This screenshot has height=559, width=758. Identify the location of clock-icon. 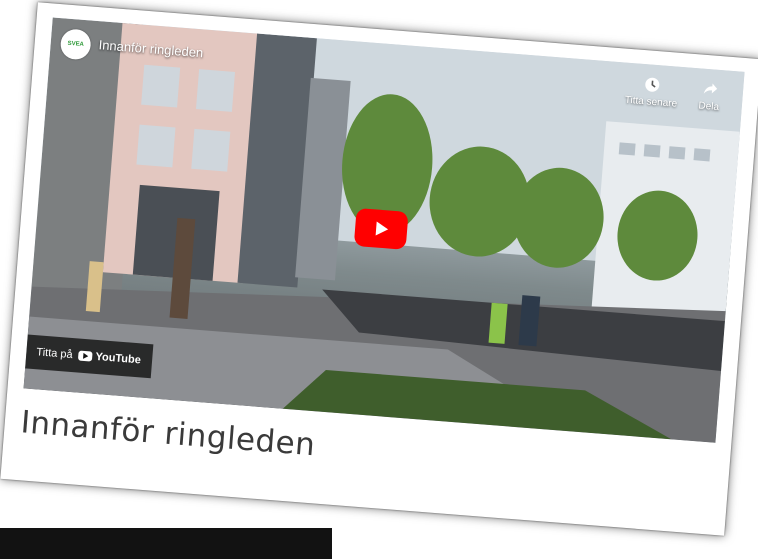
(652, 84).